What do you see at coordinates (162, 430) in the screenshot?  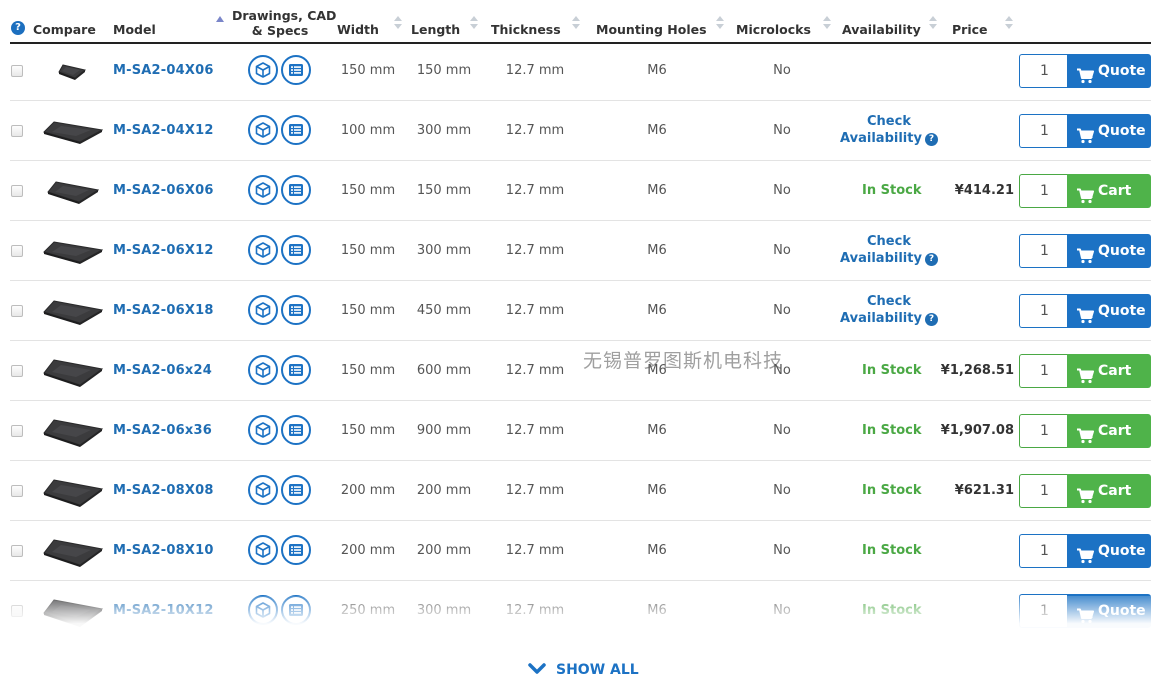 I see `model-link: M-SA2-06x36` at bounding box center [162, 430].